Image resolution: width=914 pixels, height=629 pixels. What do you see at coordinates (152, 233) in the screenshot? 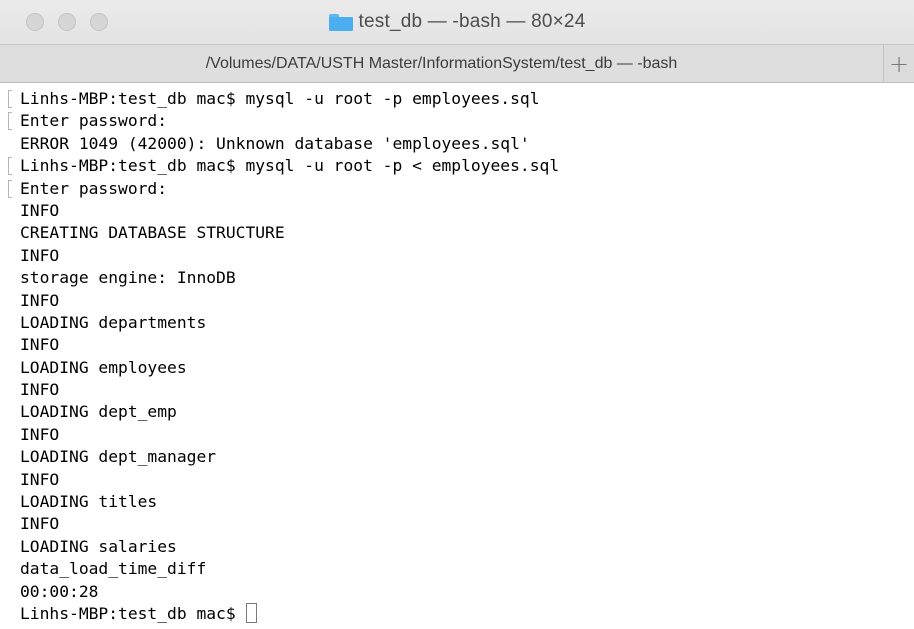
I see `terminal-line-text: CREATING DATABASE STRUCTURE` at bounding box center [152, 233].